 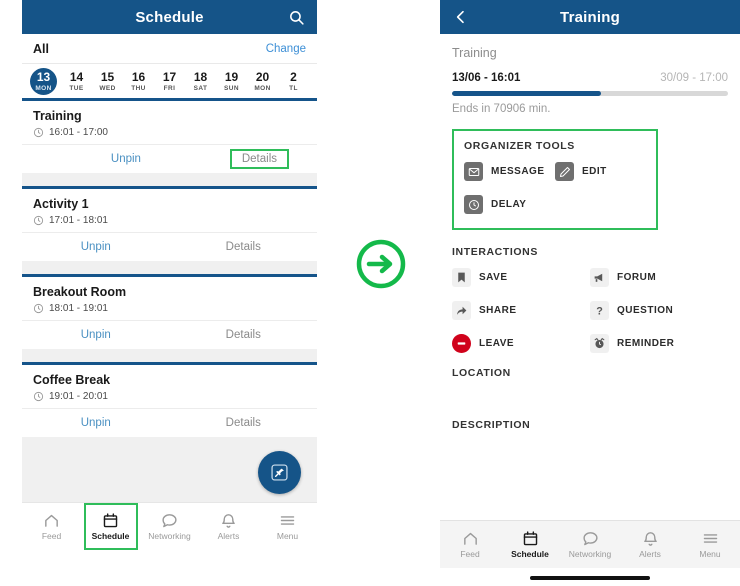 I want to click on fab-area, so click(x=169, y=476).